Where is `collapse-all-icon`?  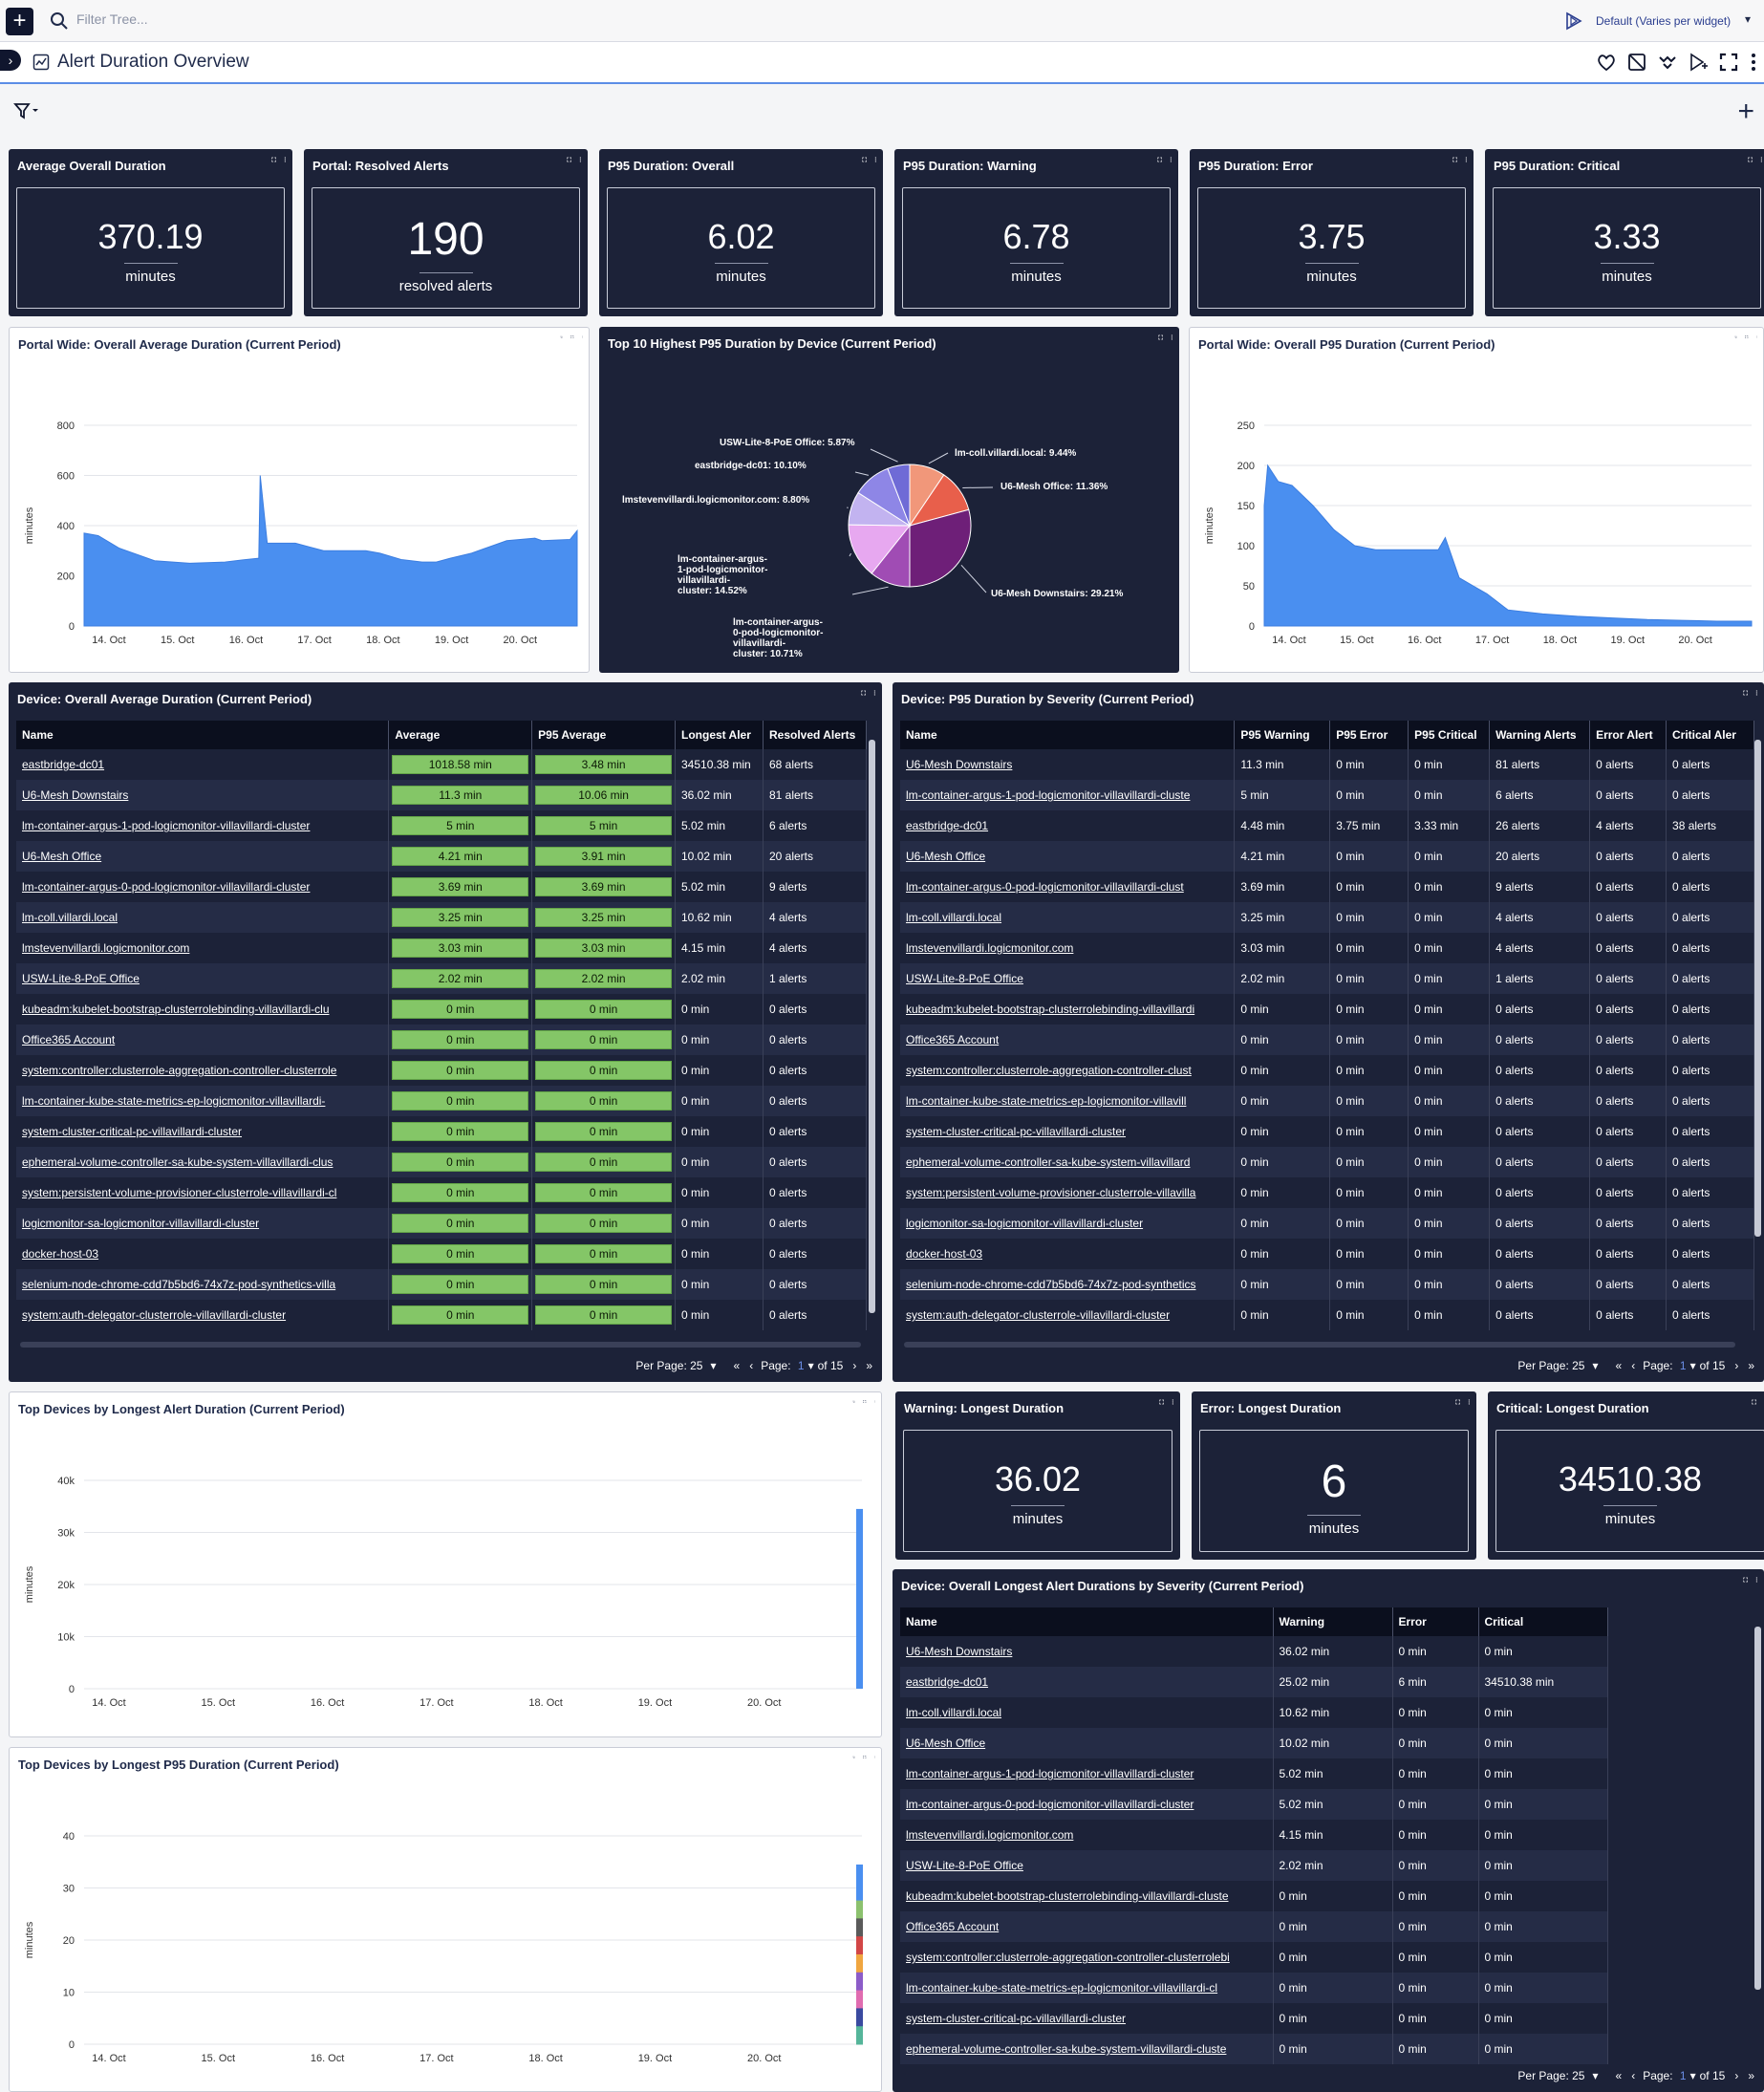
collapse-all-icon is located at coordinates (1668, 63).